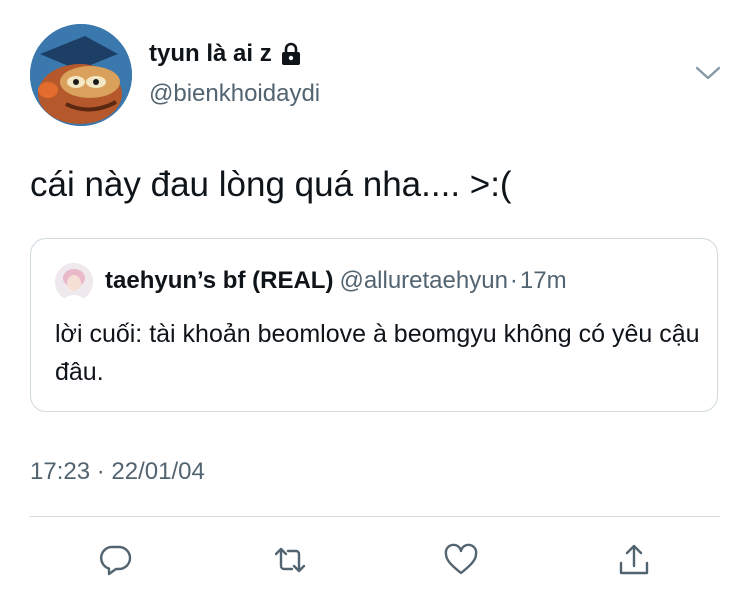 This screenshot has height=605, width=750. I want to click on author-name-row: tyun là ai z, so click(225, 54).